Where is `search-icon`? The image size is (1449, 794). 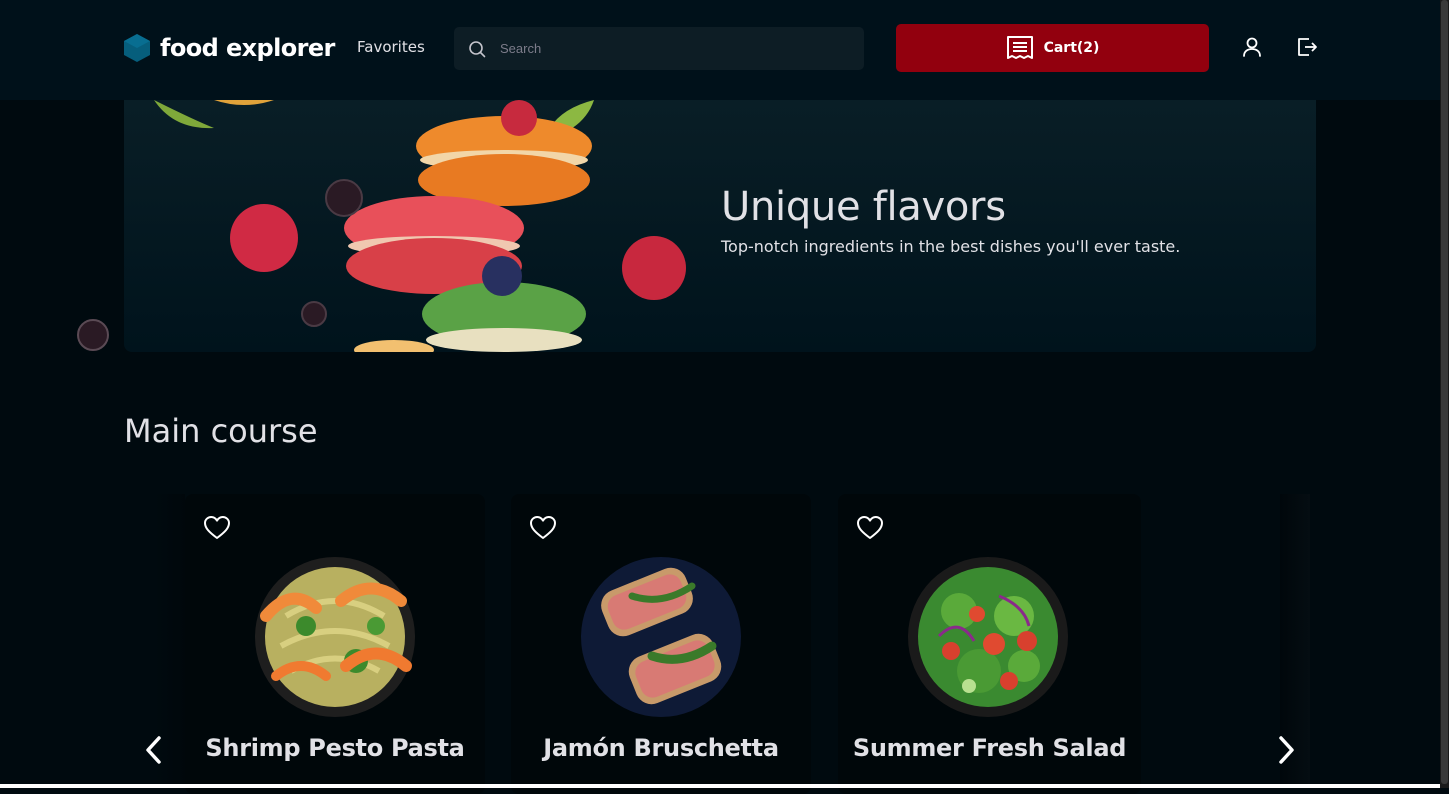
search-icon is located at coordinates (477, 49).